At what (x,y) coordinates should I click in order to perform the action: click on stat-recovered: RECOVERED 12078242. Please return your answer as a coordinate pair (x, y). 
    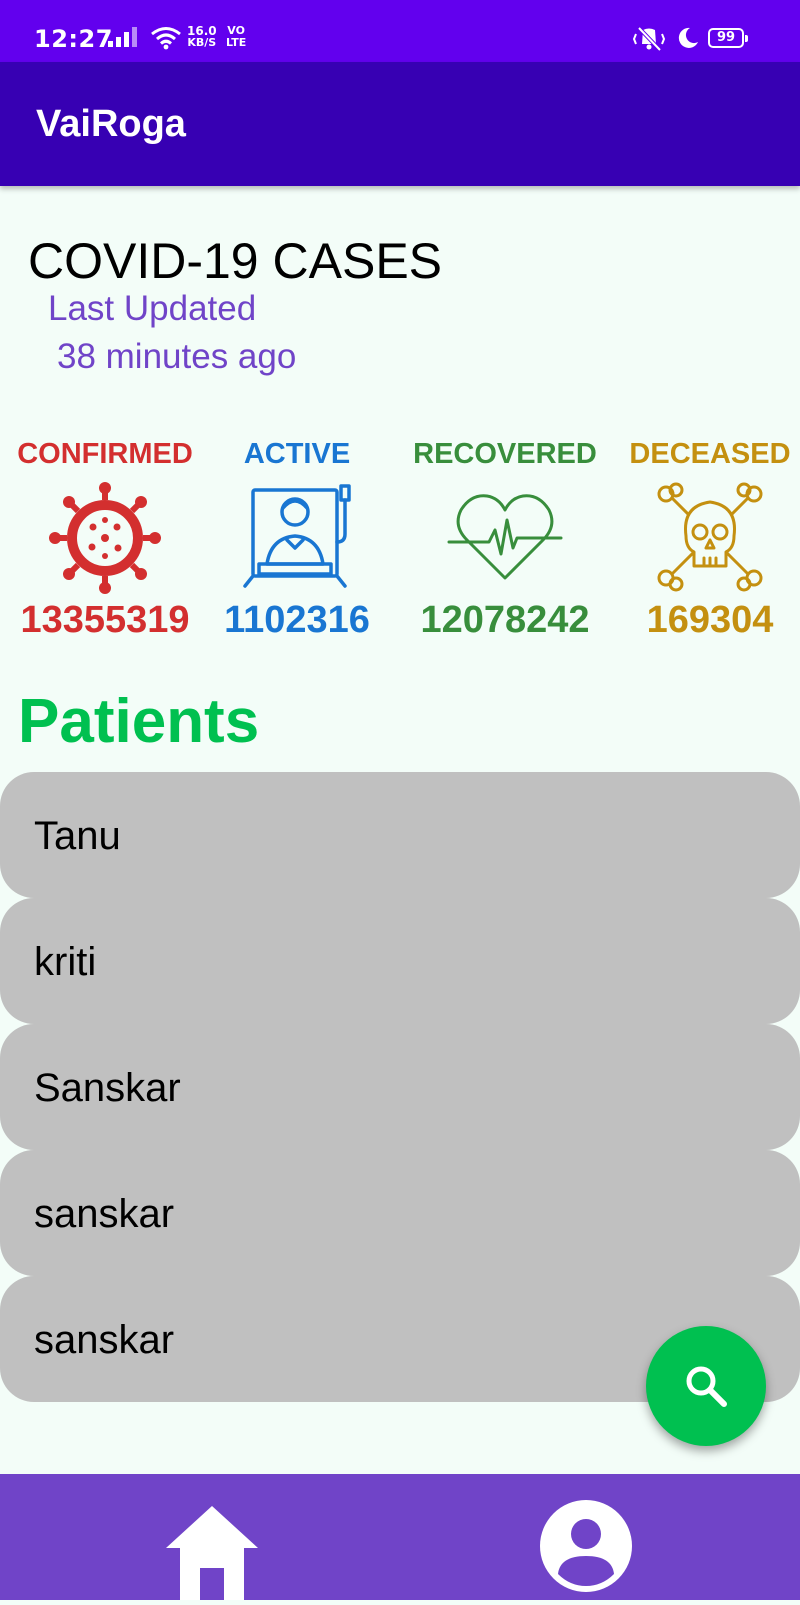
    Looking at the image, I should click on (505, 539).